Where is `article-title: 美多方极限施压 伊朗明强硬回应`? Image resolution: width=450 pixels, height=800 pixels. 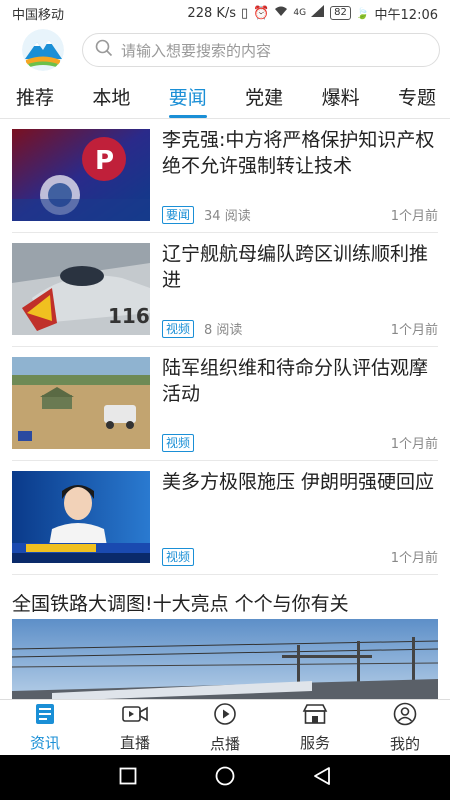 article-title: 美多方极限施压 伊朗明强硬回应 is located at coordinates (300, 482).